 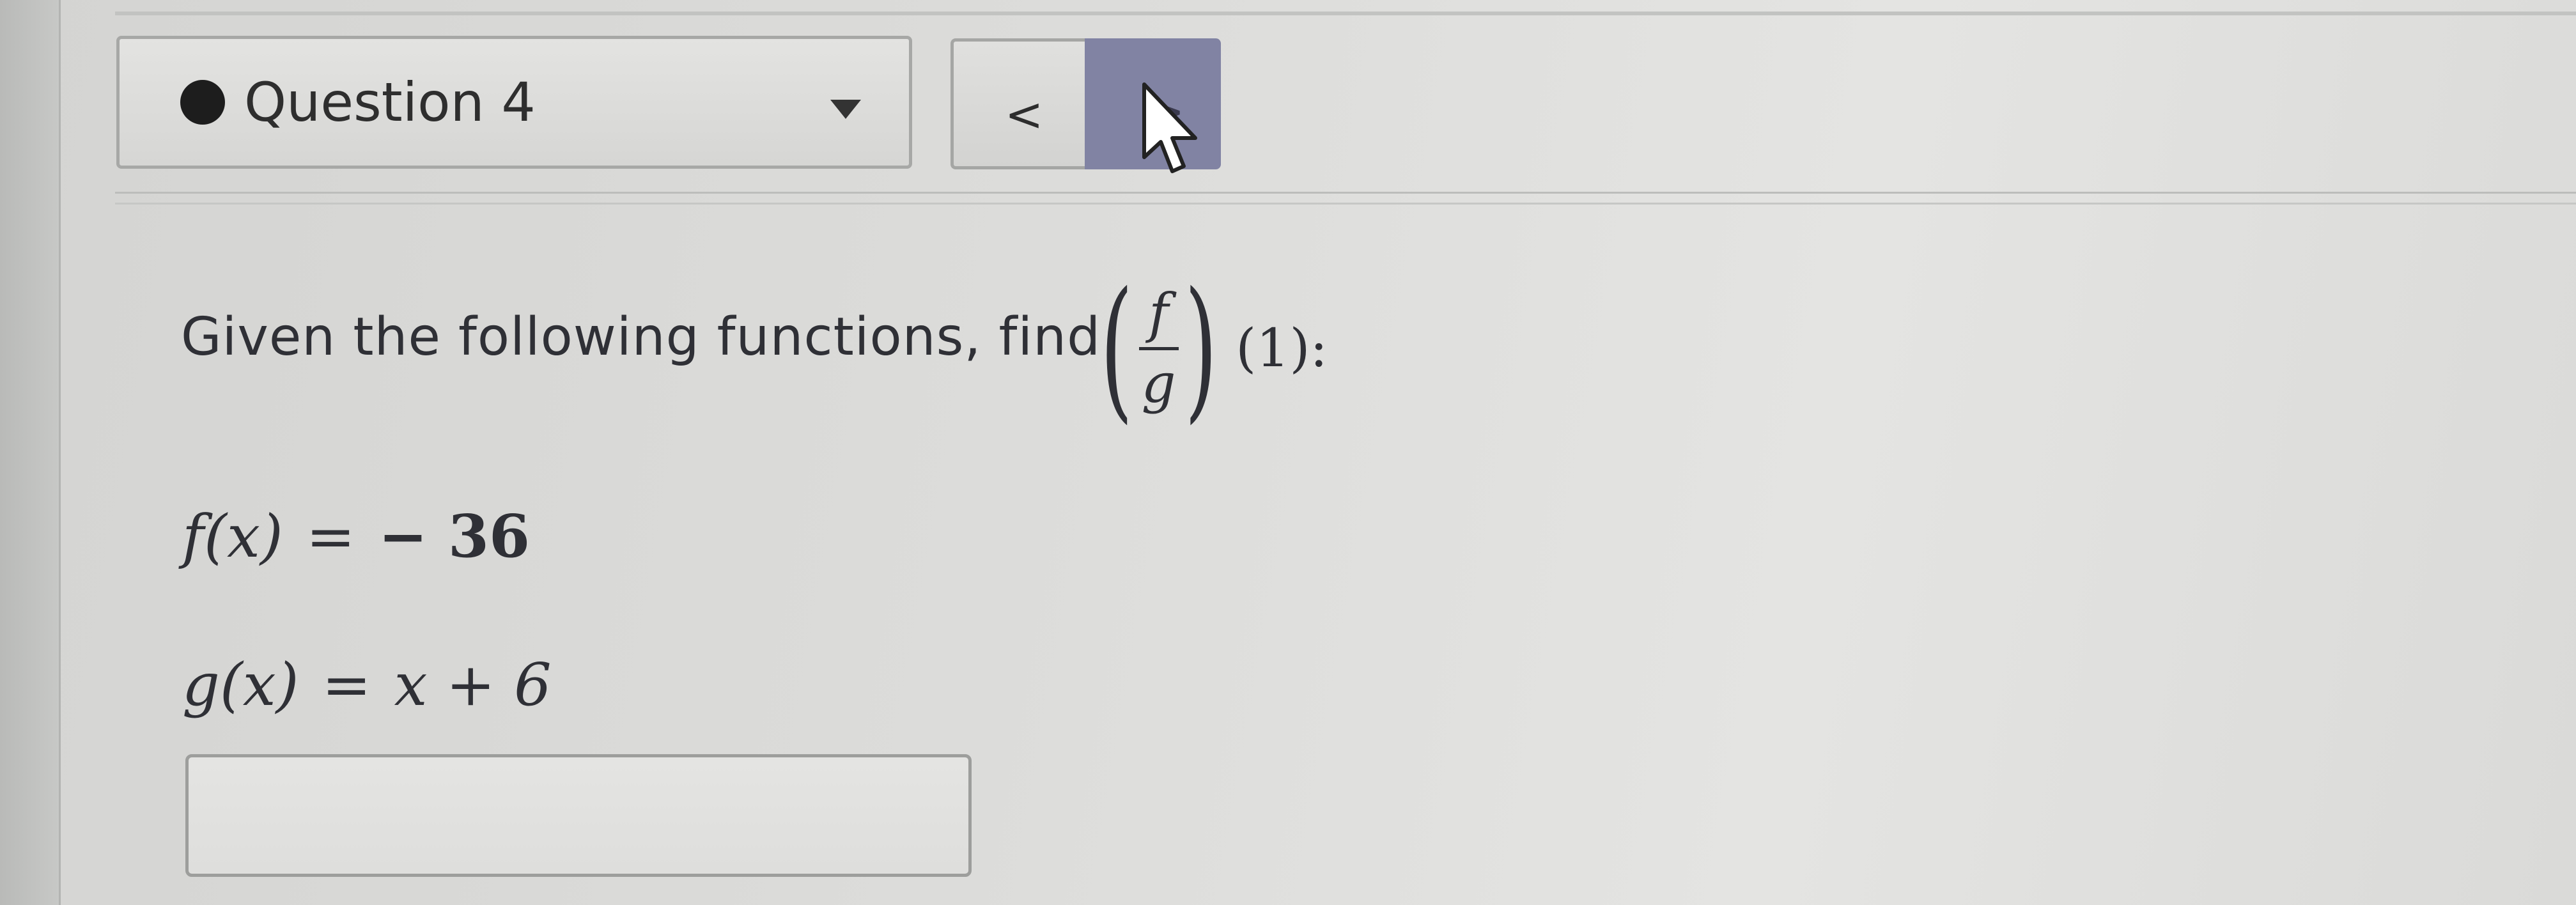 I want to click on mouse-cursor-icon, so click(x=1169, y=127).